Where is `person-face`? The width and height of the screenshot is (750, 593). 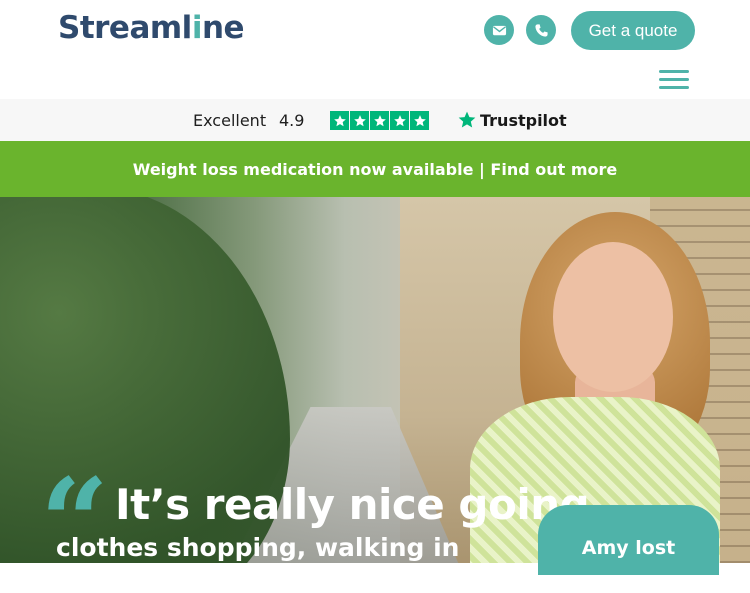
person-face is located at coordinates (613, 317).